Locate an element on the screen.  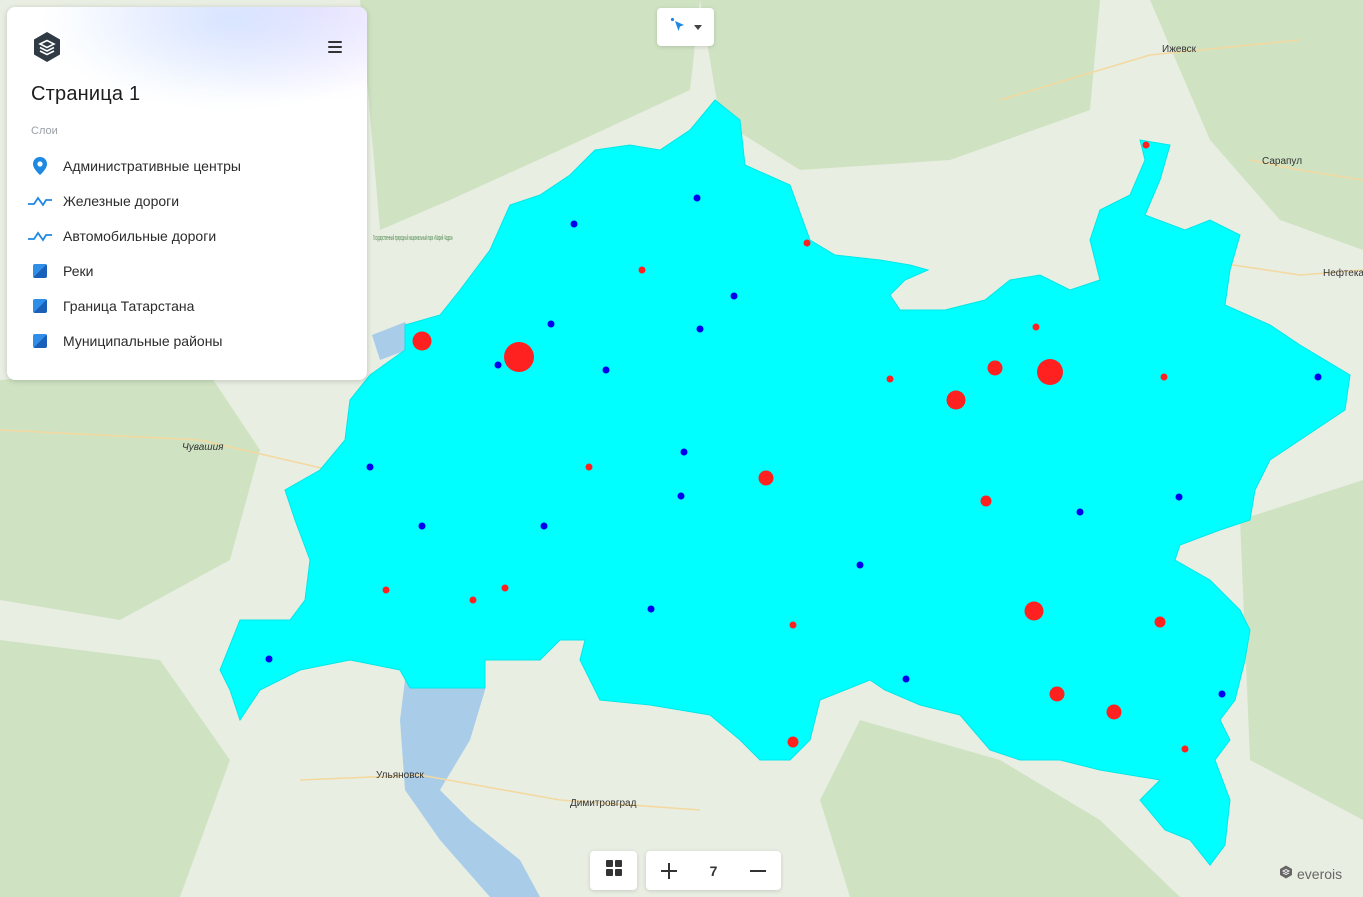
place-label-neftekamsk: Нефтекам is located at coordinates (1343, 273).